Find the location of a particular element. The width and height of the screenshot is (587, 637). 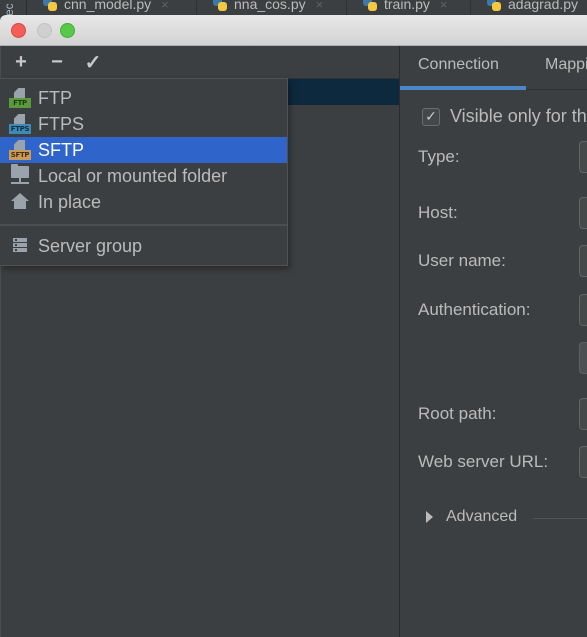

editor-tab: nna_cos.py × is located at coordinates (259, 8).